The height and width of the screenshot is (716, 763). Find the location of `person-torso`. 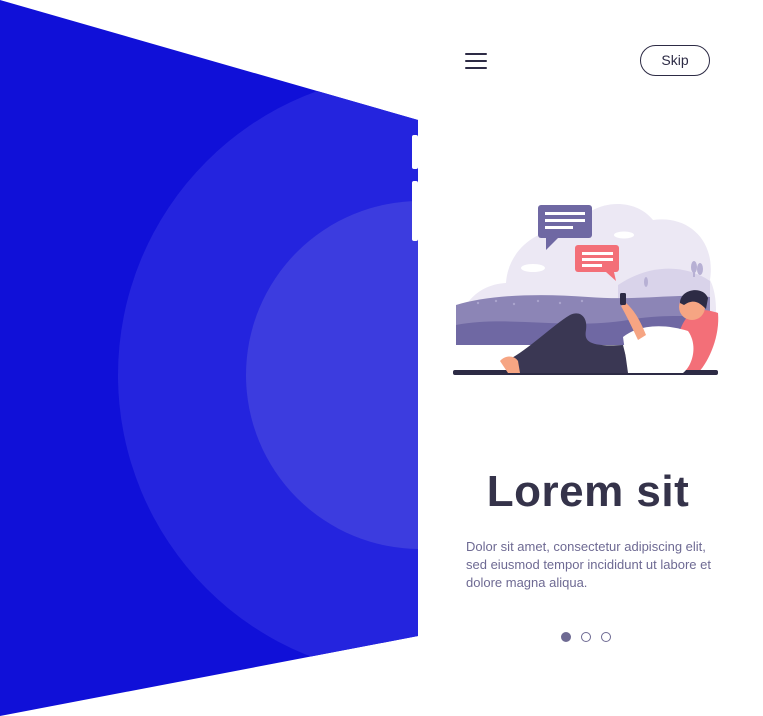

person-torso is located at coordinates (658, 349).